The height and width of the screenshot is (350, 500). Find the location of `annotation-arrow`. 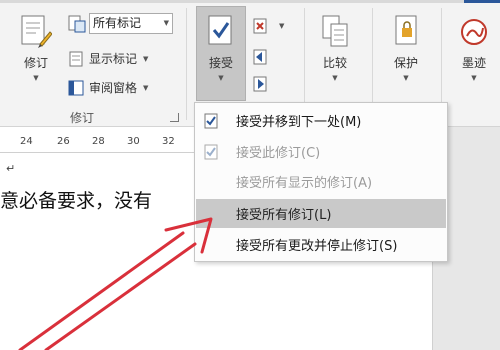

annotation-arrow is located at coordinates (115, 283).